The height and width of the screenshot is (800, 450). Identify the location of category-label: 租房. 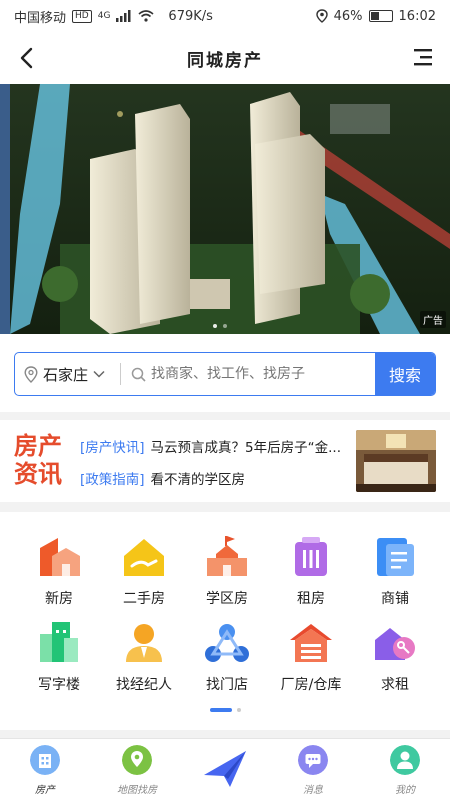
(311, 599).